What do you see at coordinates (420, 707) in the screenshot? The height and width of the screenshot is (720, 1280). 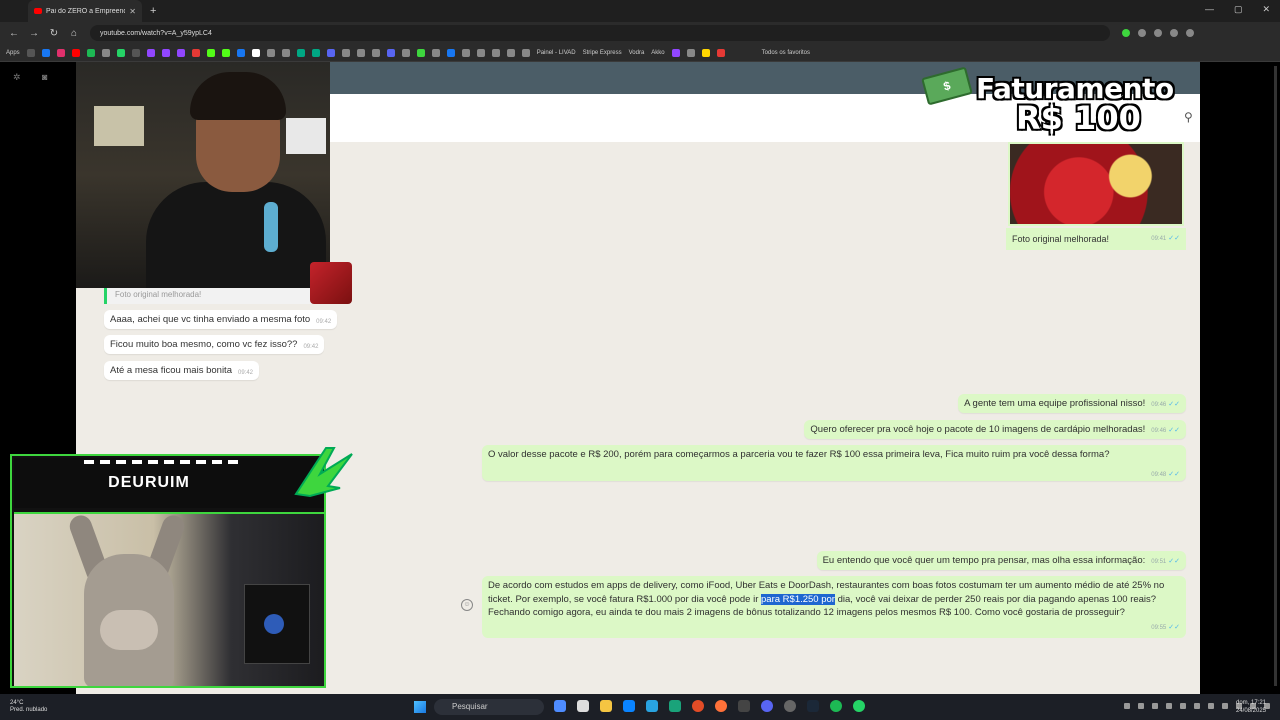 I see `start-icon` at bounding box center [420, 707].